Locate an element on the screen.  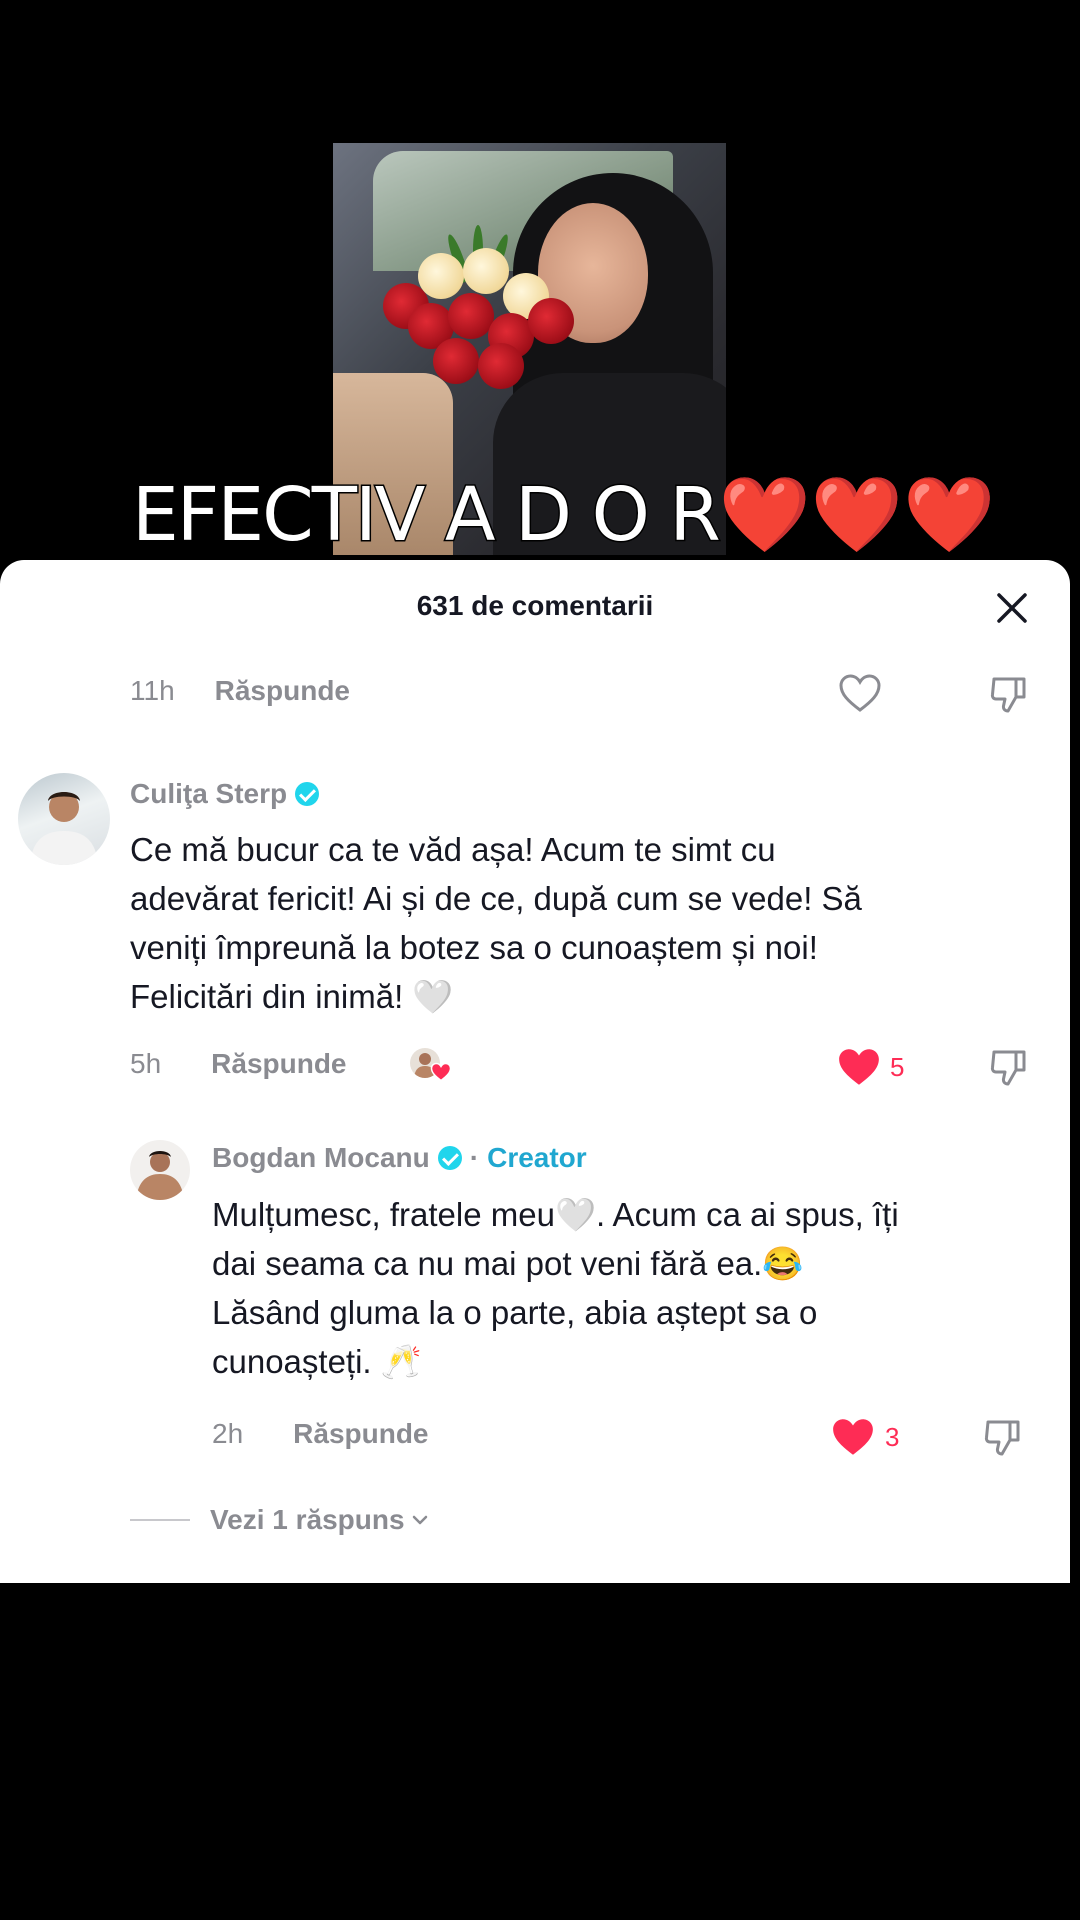
creator-heart-icon is located at coordinates (441, 1074).